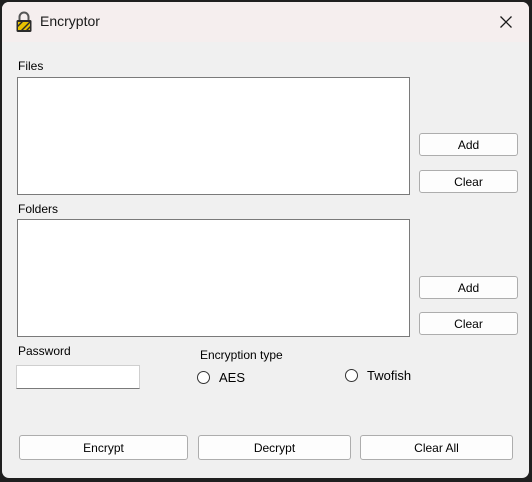 This screenshot has height=482, width=532. What do you see at coordinates (24, 22) in the screenshot?
I see `lock-icon` at bounding box center [24, 22].